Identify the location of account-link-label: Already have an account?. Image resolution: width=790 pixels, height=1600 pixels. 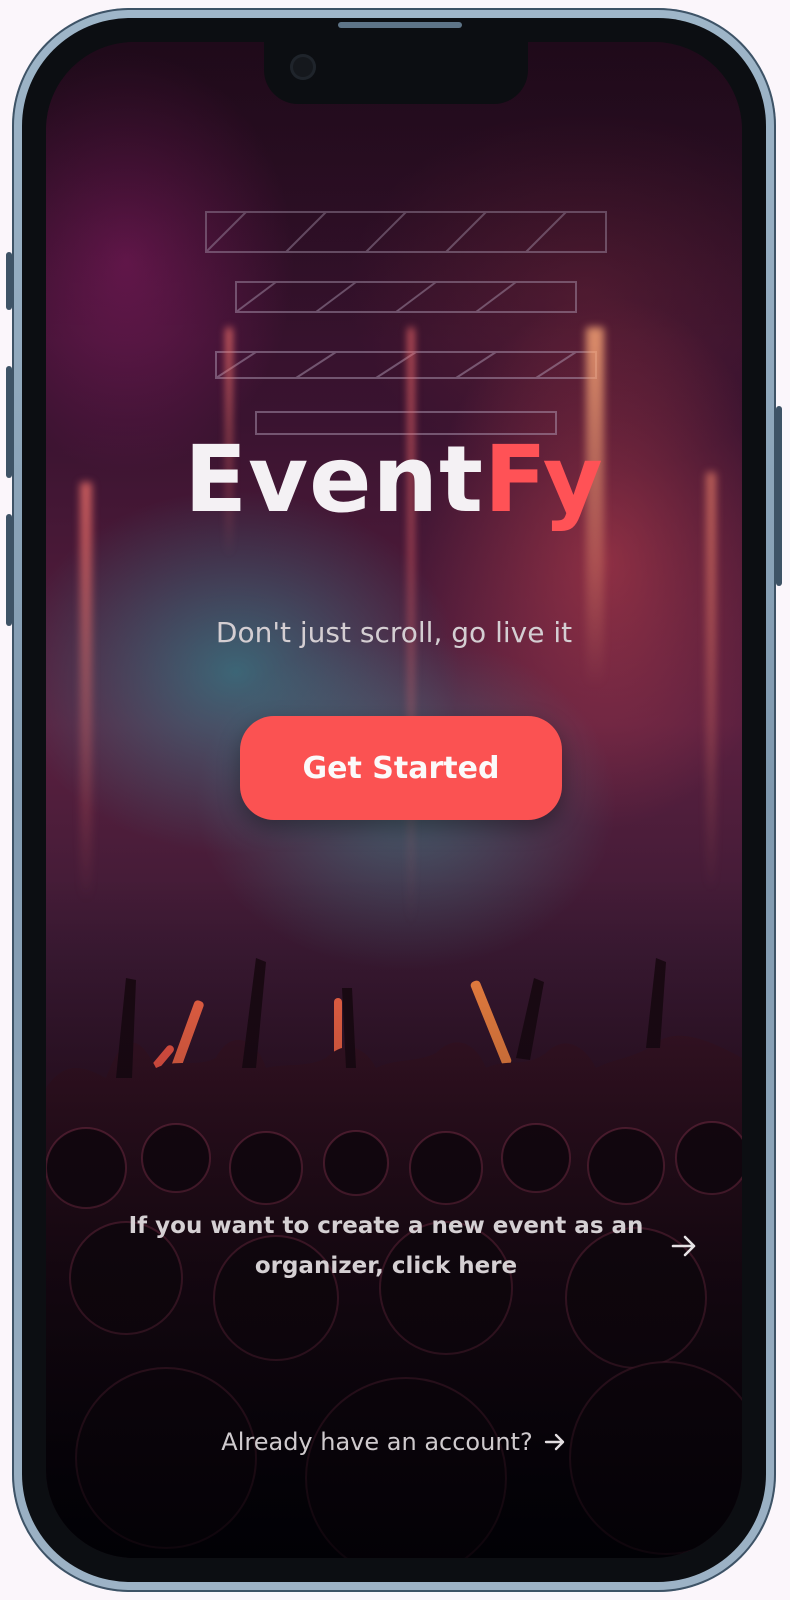
(377, 1442).